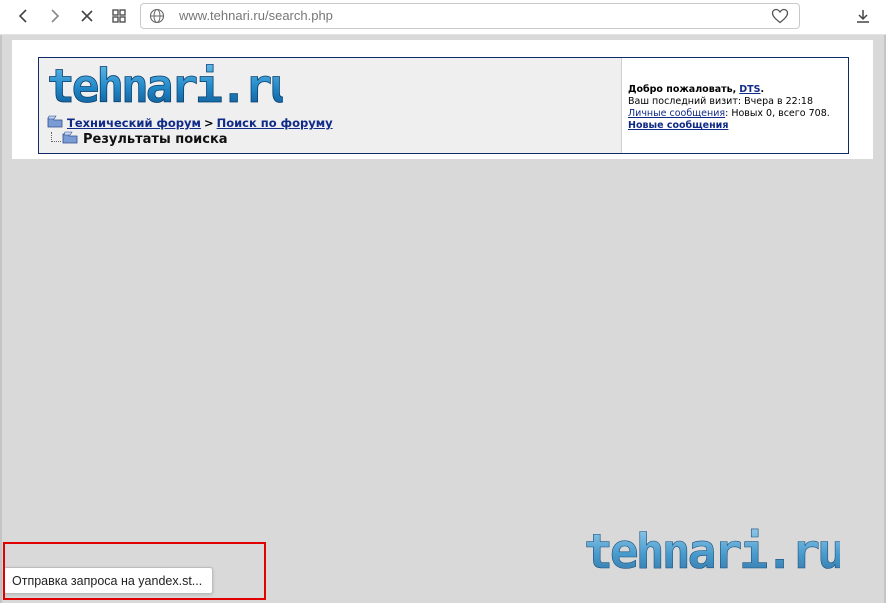  I want to click on tabs-button, so click(119, 16).